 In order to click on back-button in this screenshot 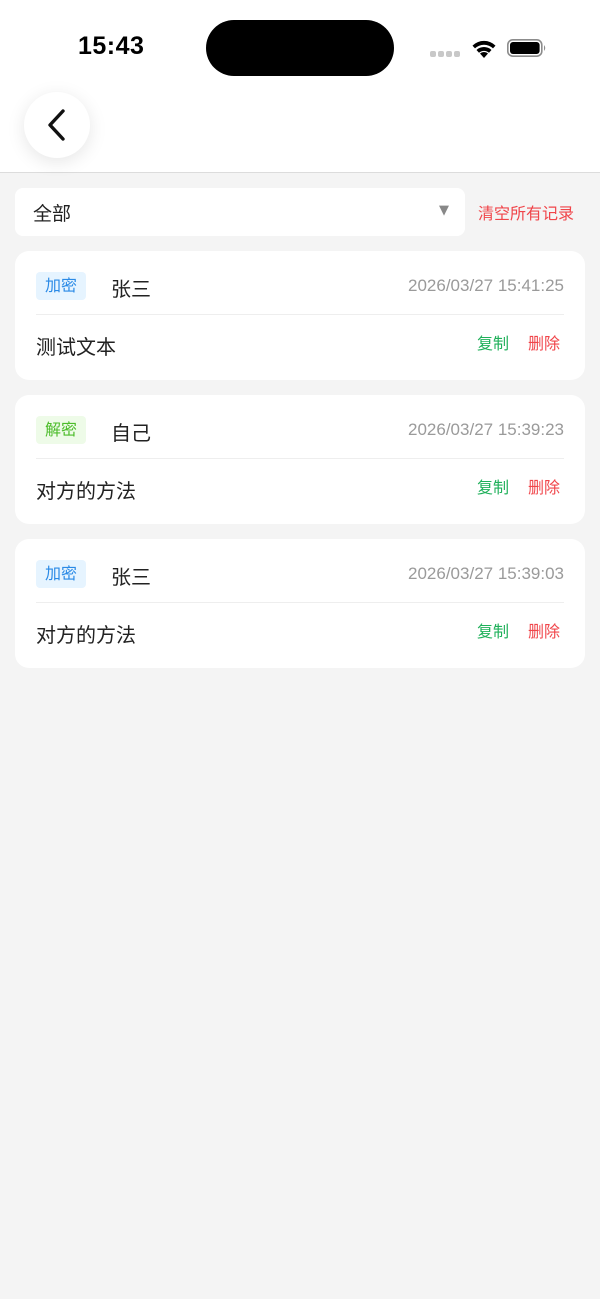, I will do `click(57, 125)`.